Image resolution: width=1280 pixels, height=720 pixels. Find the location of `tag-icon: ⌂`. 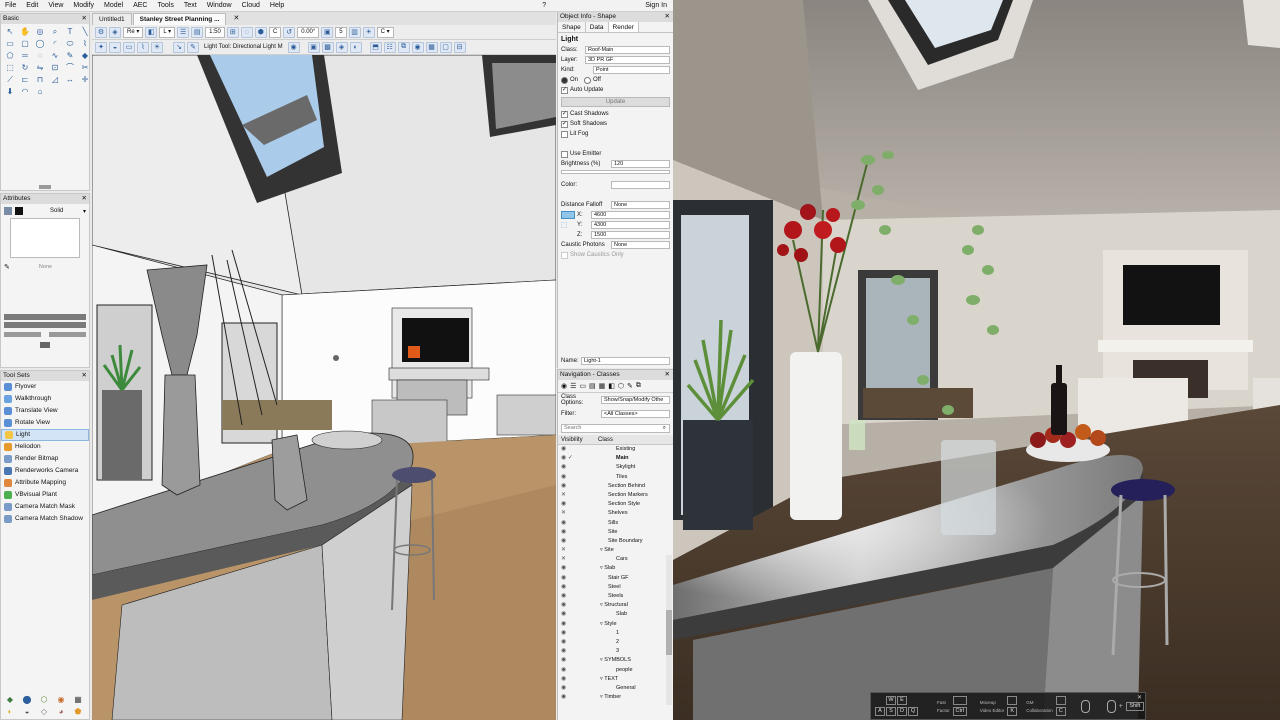

tag-icon: ⌂ is located at coordinates (40, 91).